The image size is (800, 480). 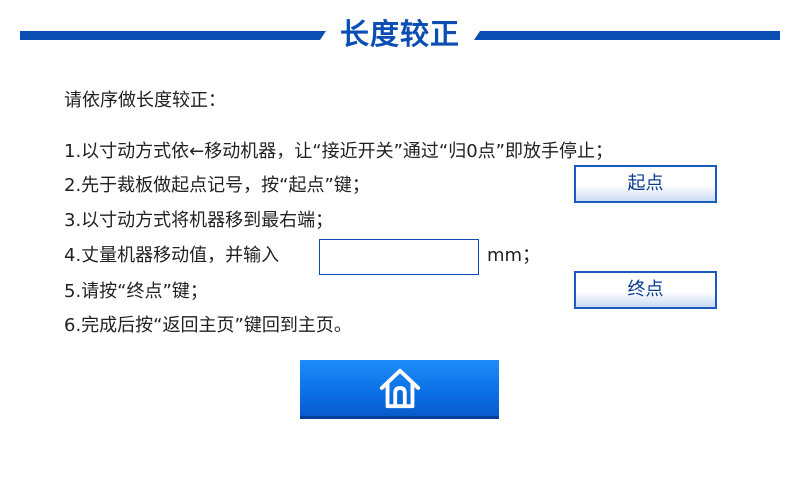 What do you see at coordinates (645, 290) in the screenshot?
I see `end-point-button: 终点` at bounding box center [645, 290].